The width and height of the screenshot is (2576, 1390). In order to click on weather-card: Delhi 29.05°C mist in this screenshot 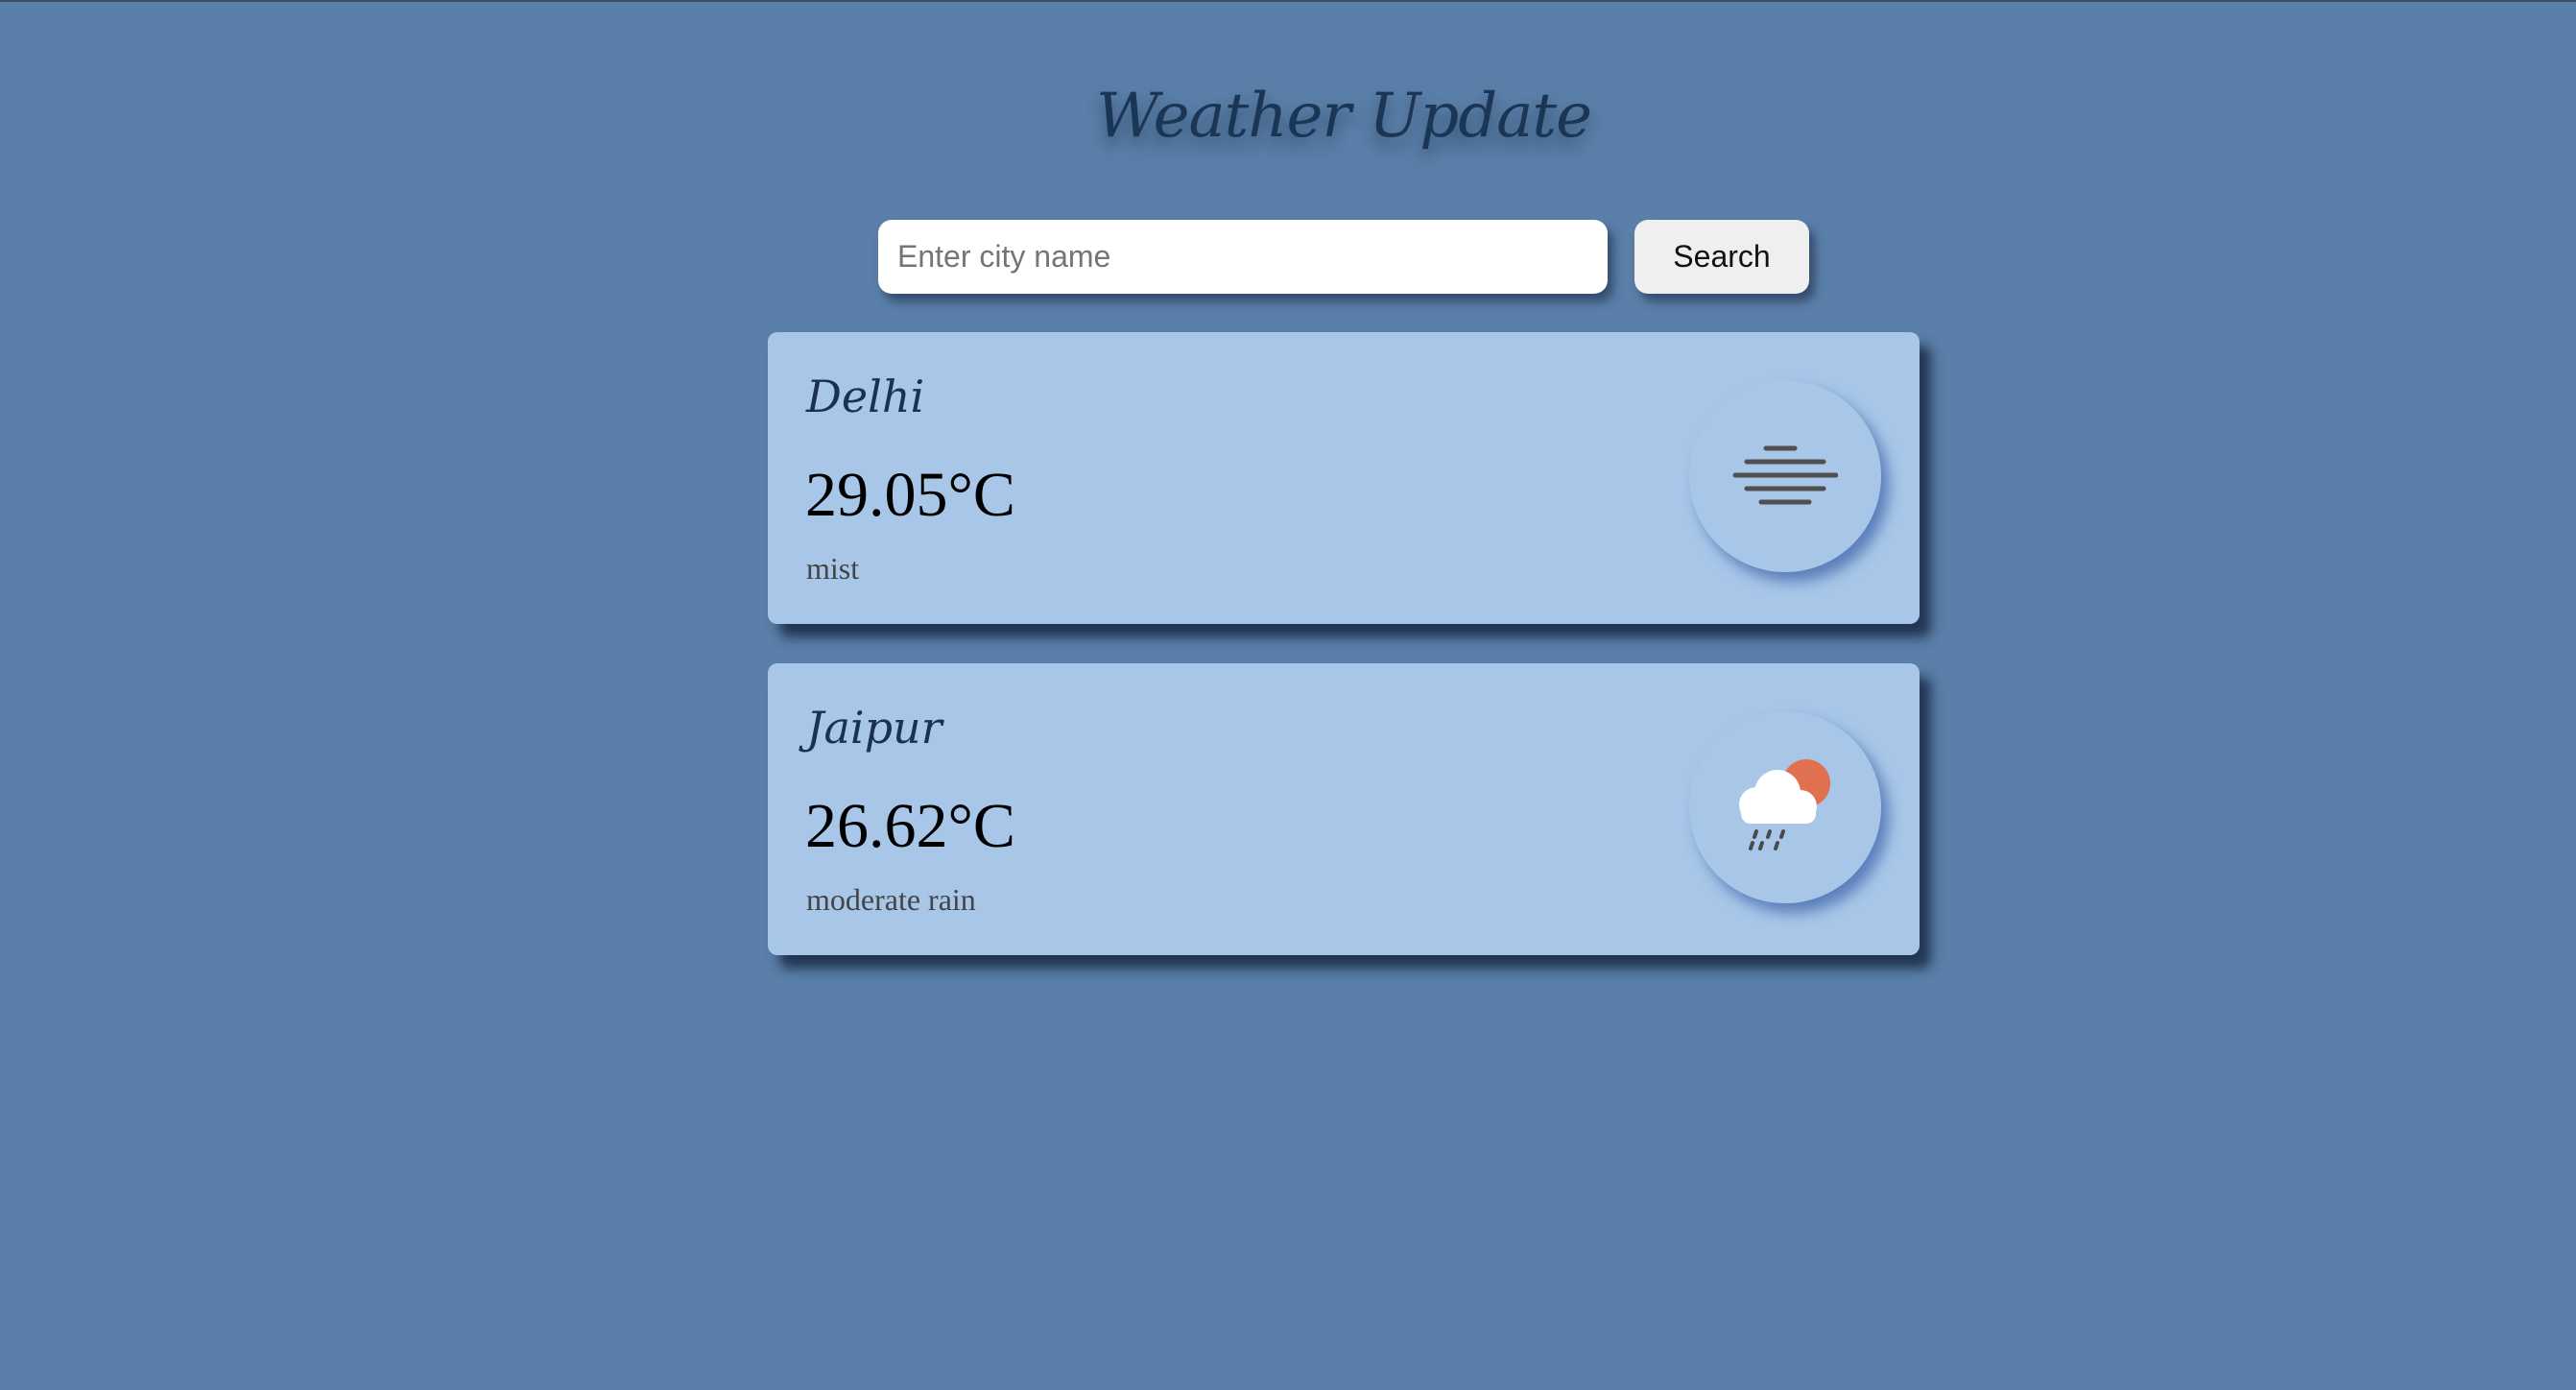, I will do `click(1344, 478)`.